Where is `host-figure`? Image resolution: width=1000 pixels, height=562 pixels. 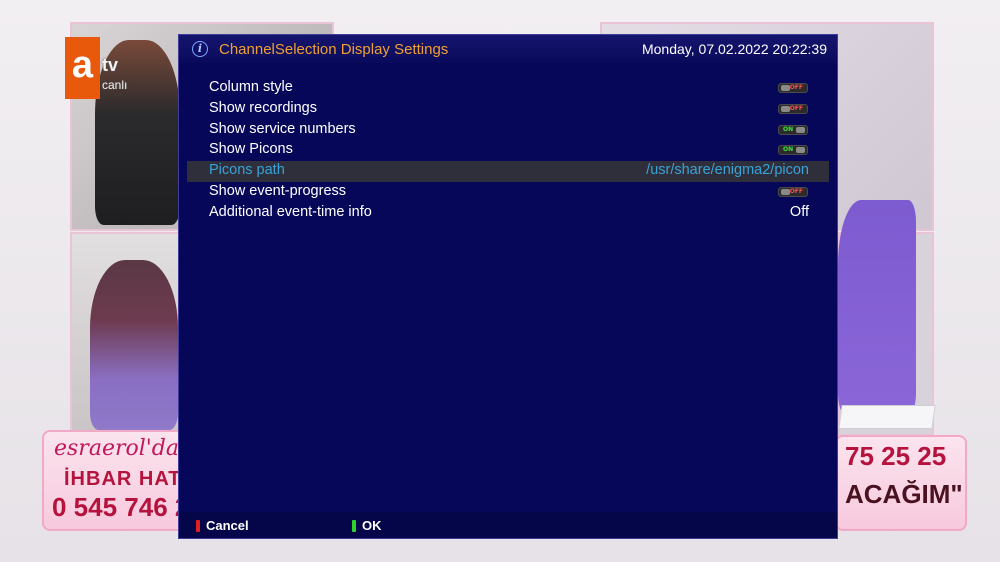 host-figure is located at coordinates (877, 307).